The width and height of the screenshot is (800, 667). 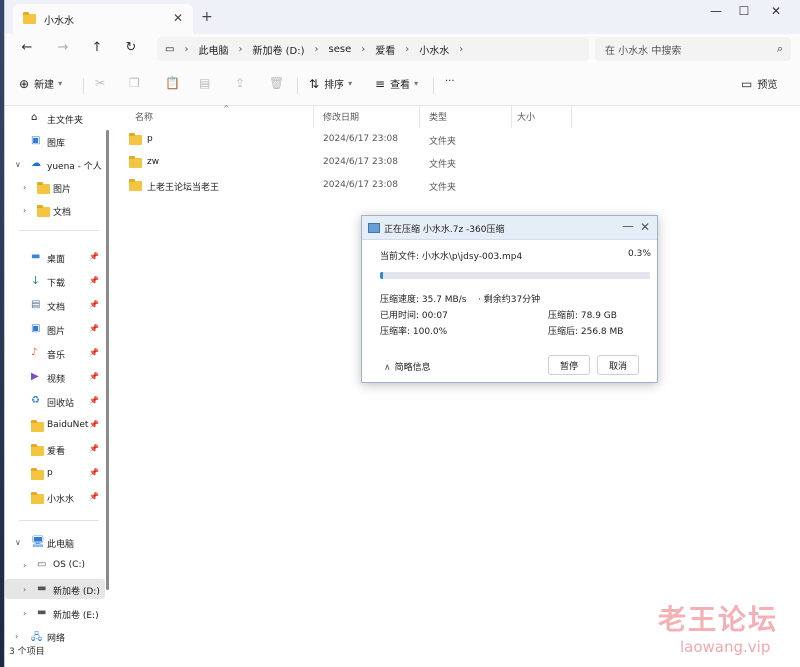 I want to click on sidebar-item-onedrive: ∨ ☁ yuena - 个人, so click(x=55, y=164).